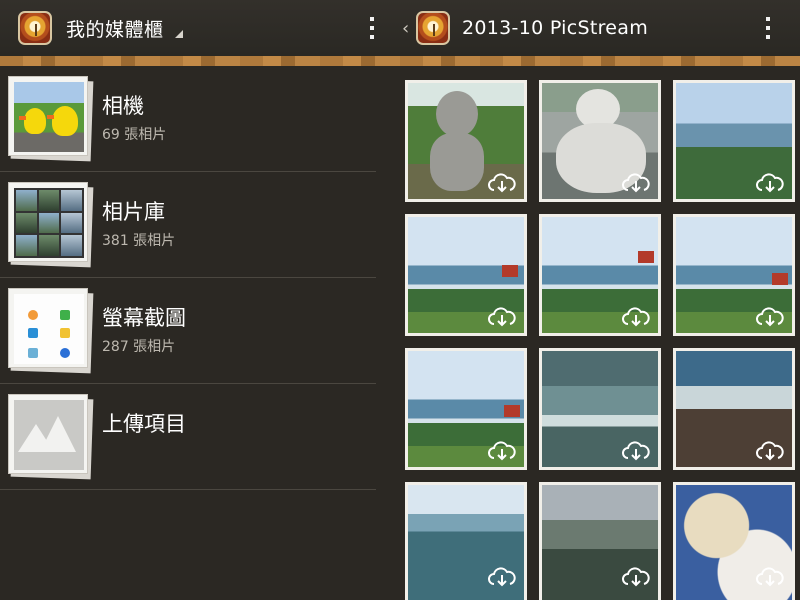 This screenshot has width=800, height=600. I want to click on dropdown-indicator-icon, so click(179, 34).